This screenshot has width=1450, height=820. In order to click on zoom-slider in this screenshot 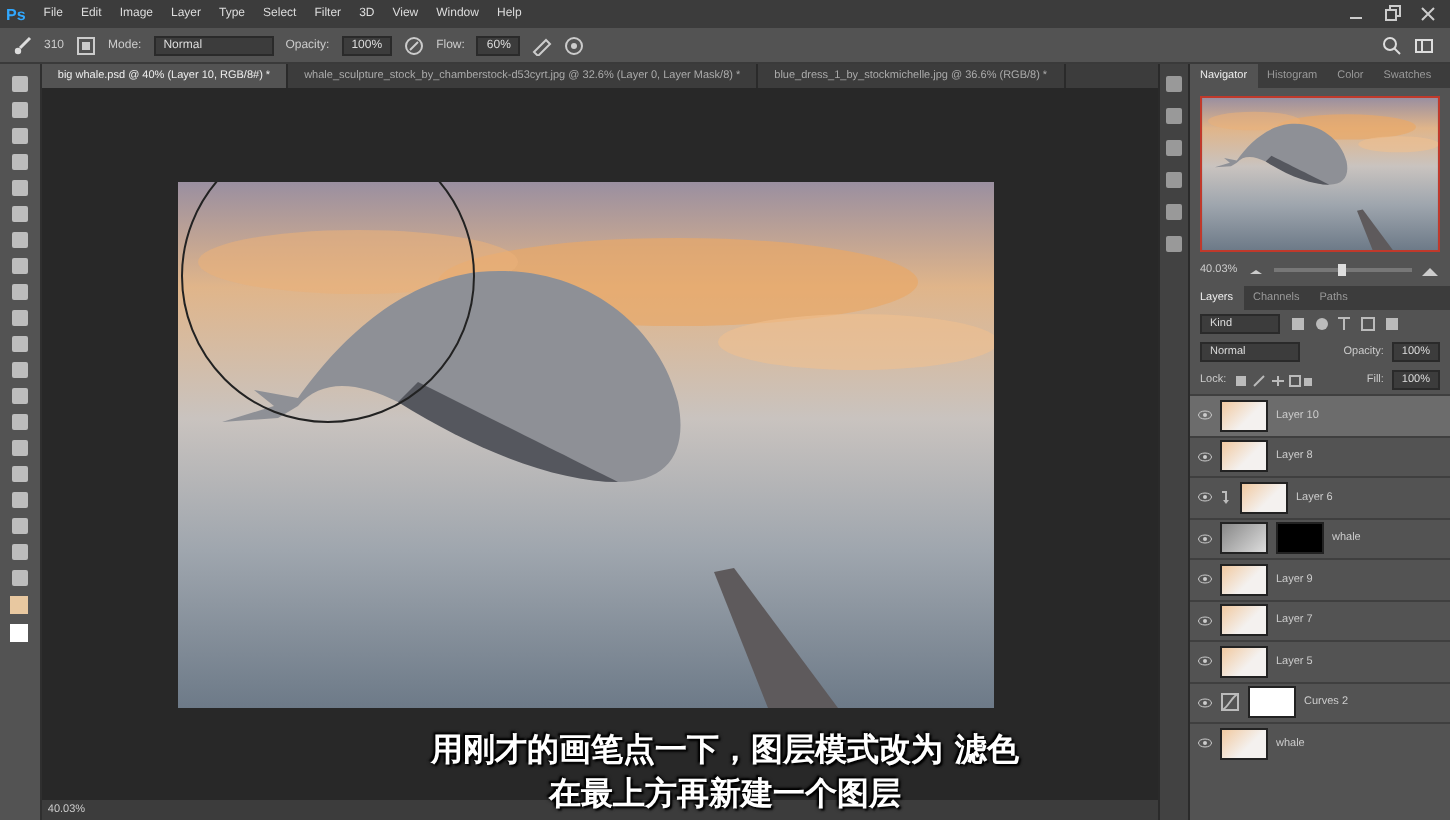, I will do `click(1342, 270)`.